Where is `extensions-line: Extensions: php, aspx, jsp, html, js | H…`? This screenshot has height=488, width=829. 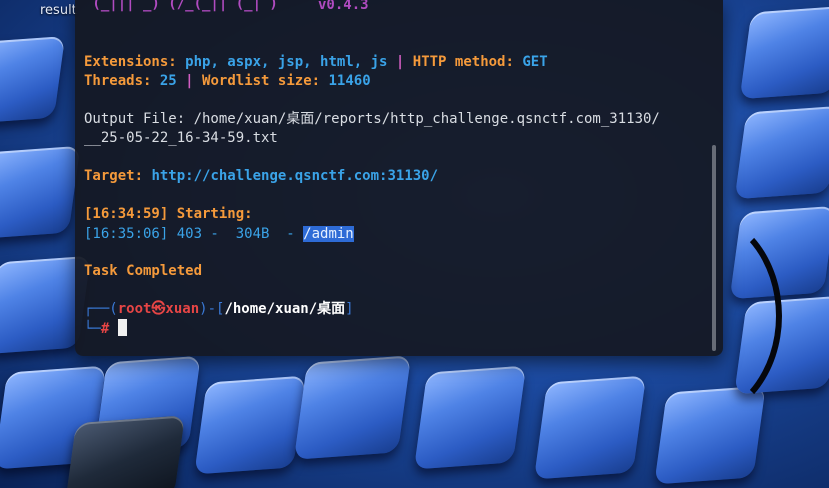
extensions-line: Extensions: php, aspx, jsp, html, js | H… is located at coordinates (316, 62).